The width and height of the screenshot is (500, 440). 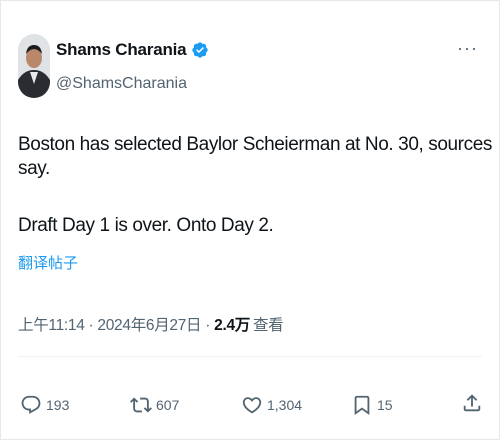 What do you see at coordinates (168, 405) in the screenshot?
I see `repost-count: 607` at bounding box center [168, 405].